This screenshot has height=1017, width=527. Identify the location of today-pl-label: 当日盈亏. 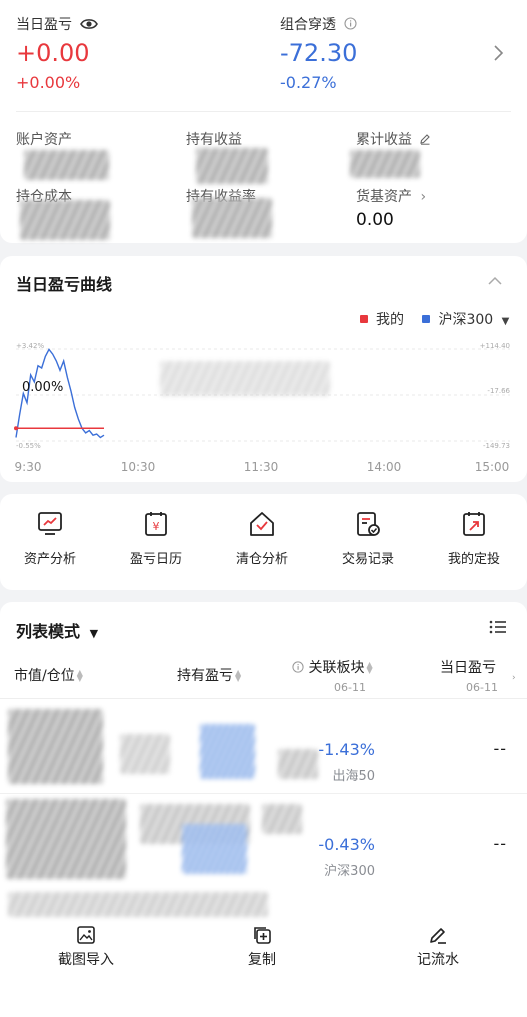
(57, 24).